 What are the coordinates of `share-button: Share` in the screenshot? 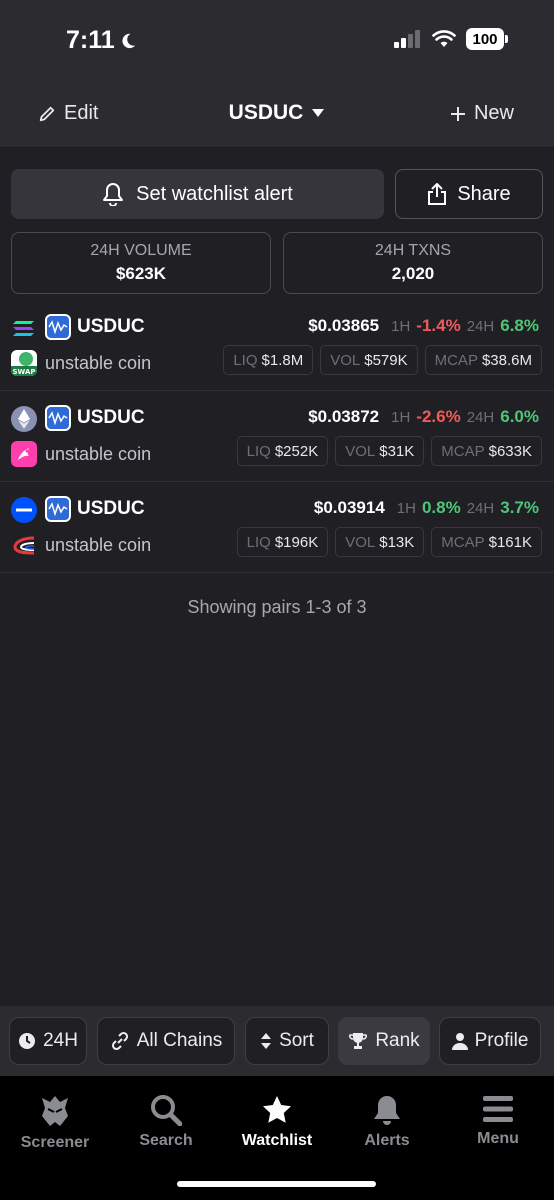 It's located at (469, 194).